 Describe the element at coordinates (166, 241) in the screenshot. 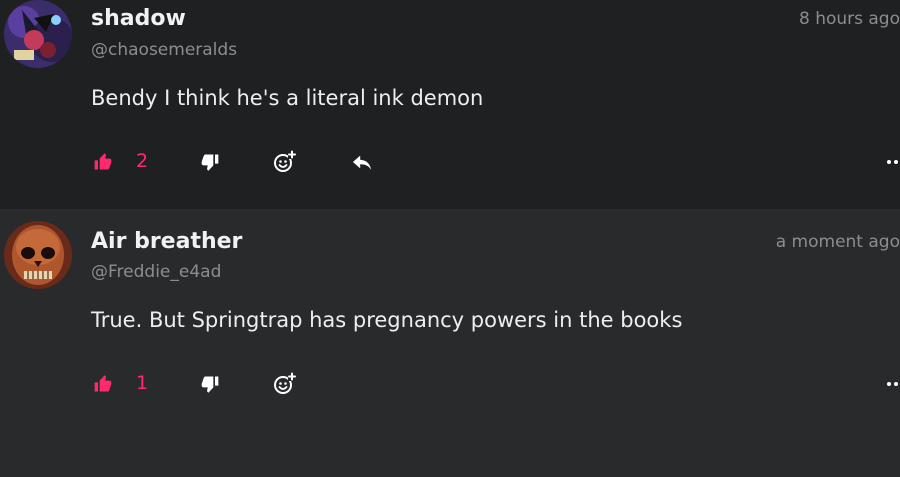

I see `username: Air breather` at that location.